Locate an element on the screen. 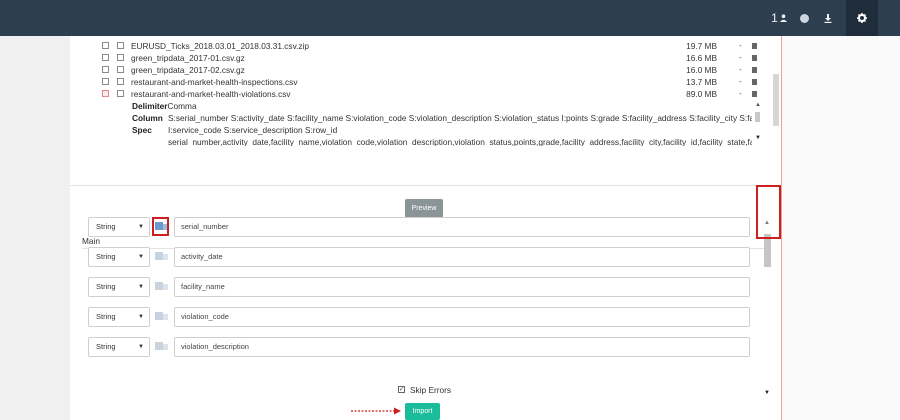 The image size is (900, 420). gear-icon is located at coordinates (862, 18).